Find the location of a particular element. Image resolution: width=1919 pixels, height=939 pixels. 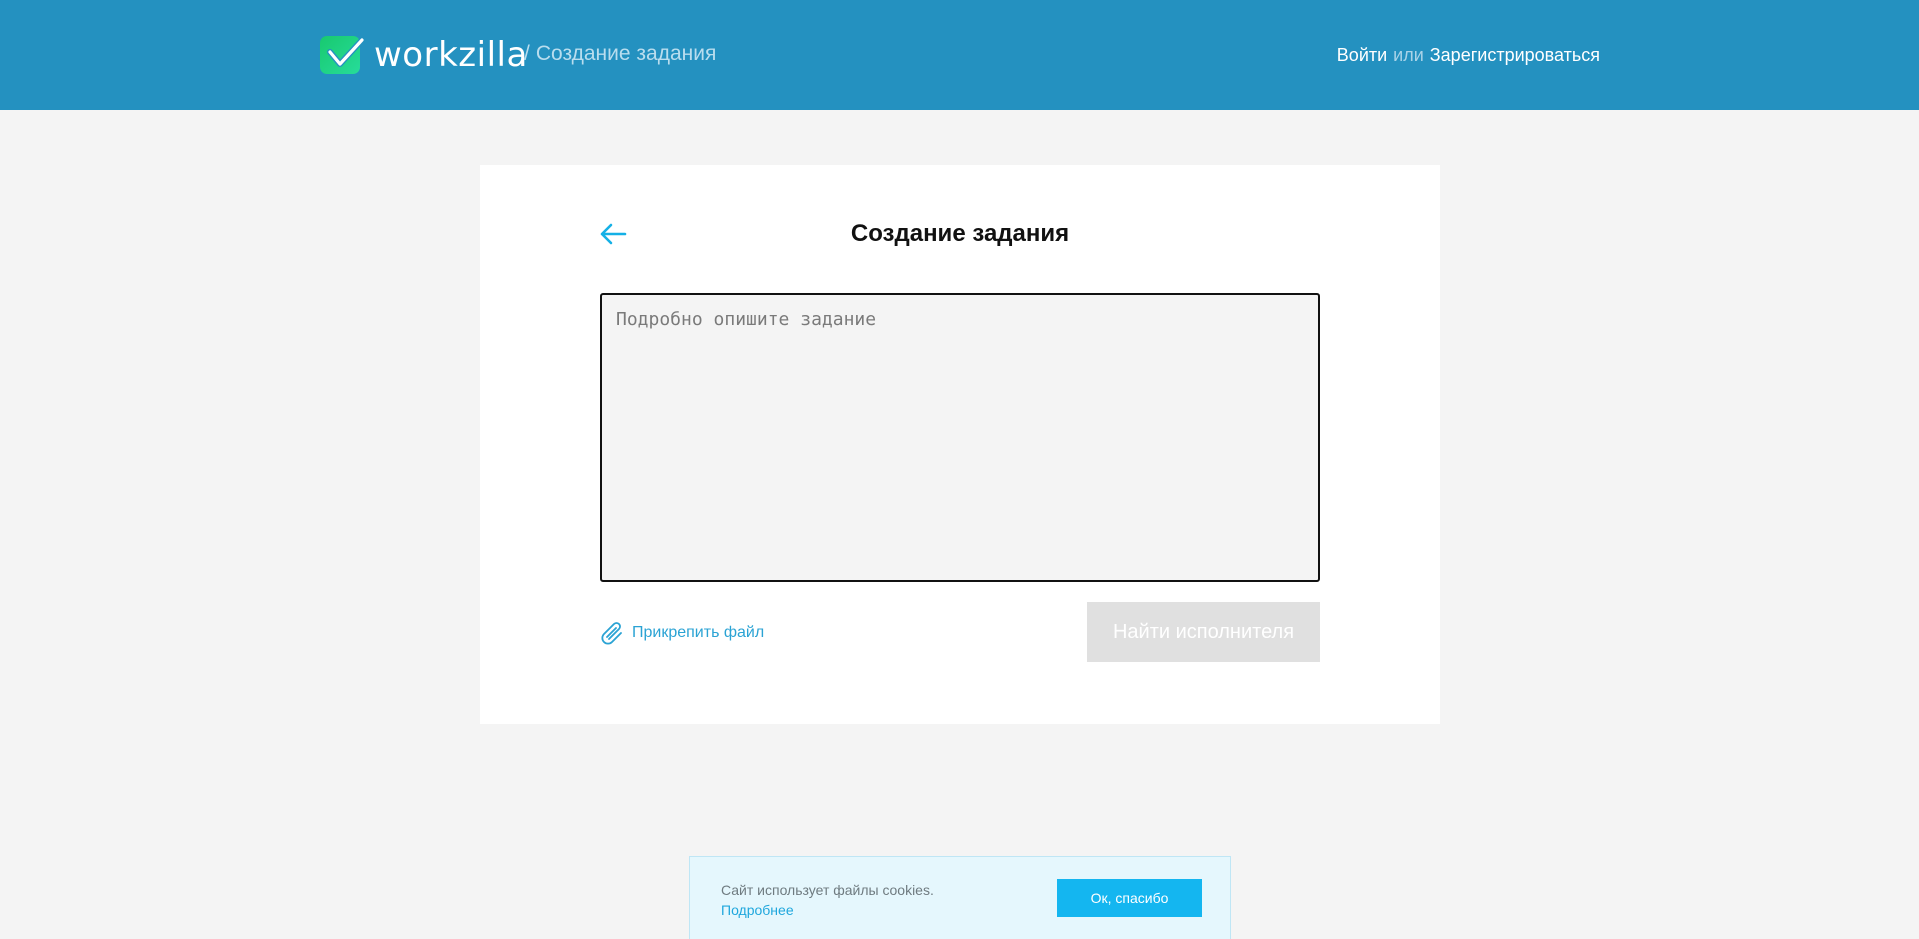

paperclip-icon is located at coordinates (611, 633).